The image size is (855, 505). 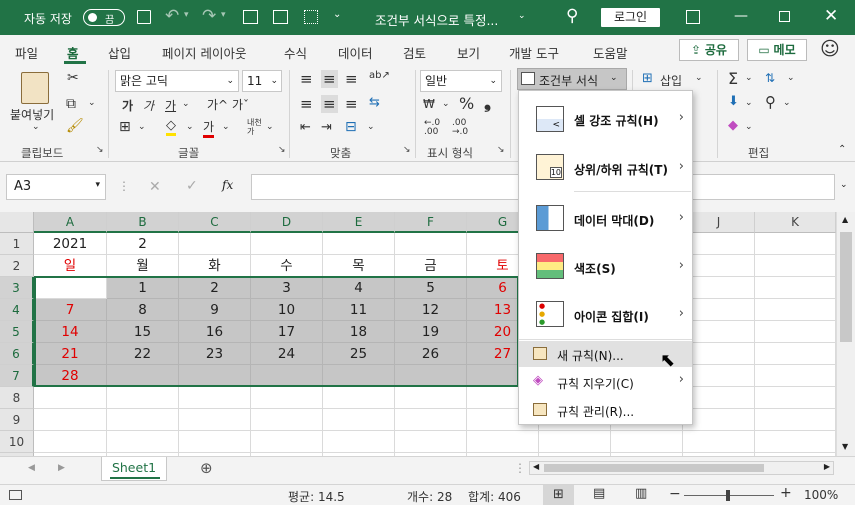 I want to click on menu-item-clear-rules: ◈ 규칙 지우기(C) ›, so click(x=605, y=382).